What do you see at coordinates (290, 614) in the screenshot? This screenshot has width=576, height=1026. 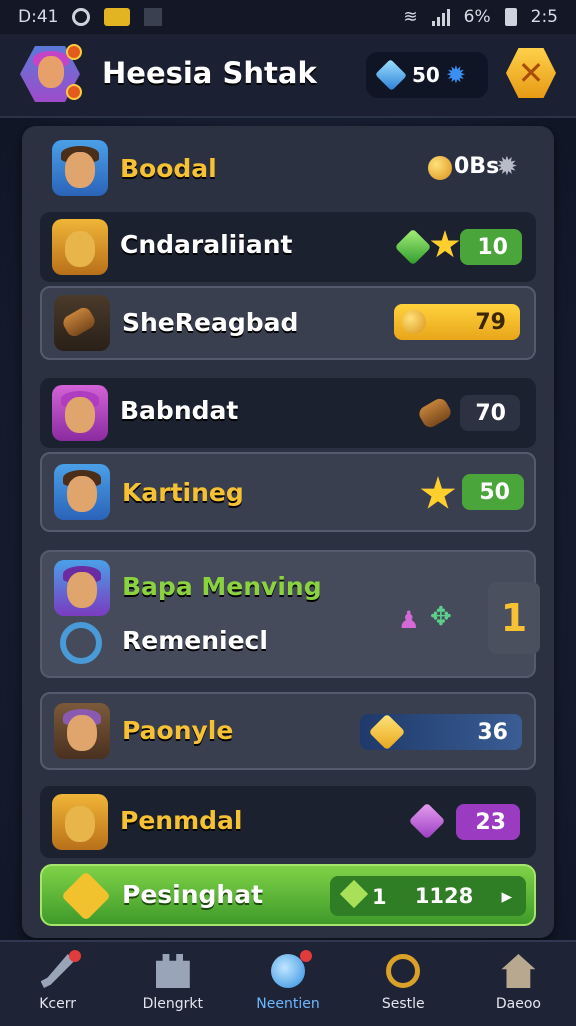 I see `featured-list-item: Bapa Menving Remeniecl ♟ ✥ 1` at bounding box center [290, 614].